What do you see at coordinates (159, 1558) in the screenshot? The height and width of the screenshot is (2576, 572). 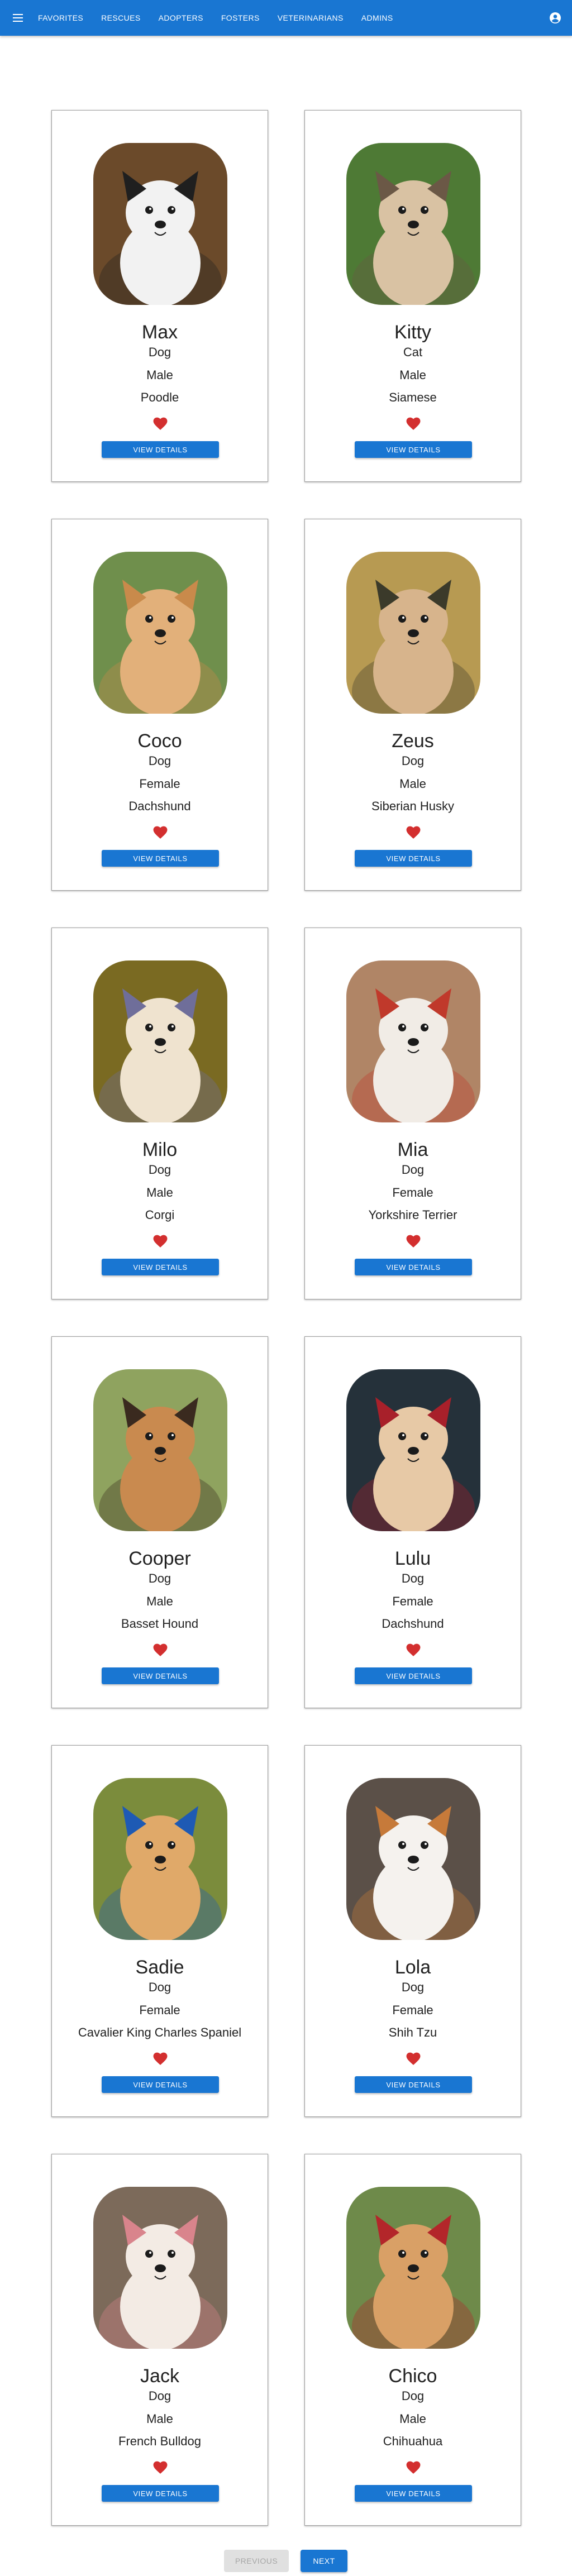 I see `pet-name: Cooper` at bounding box center [159, 1558].